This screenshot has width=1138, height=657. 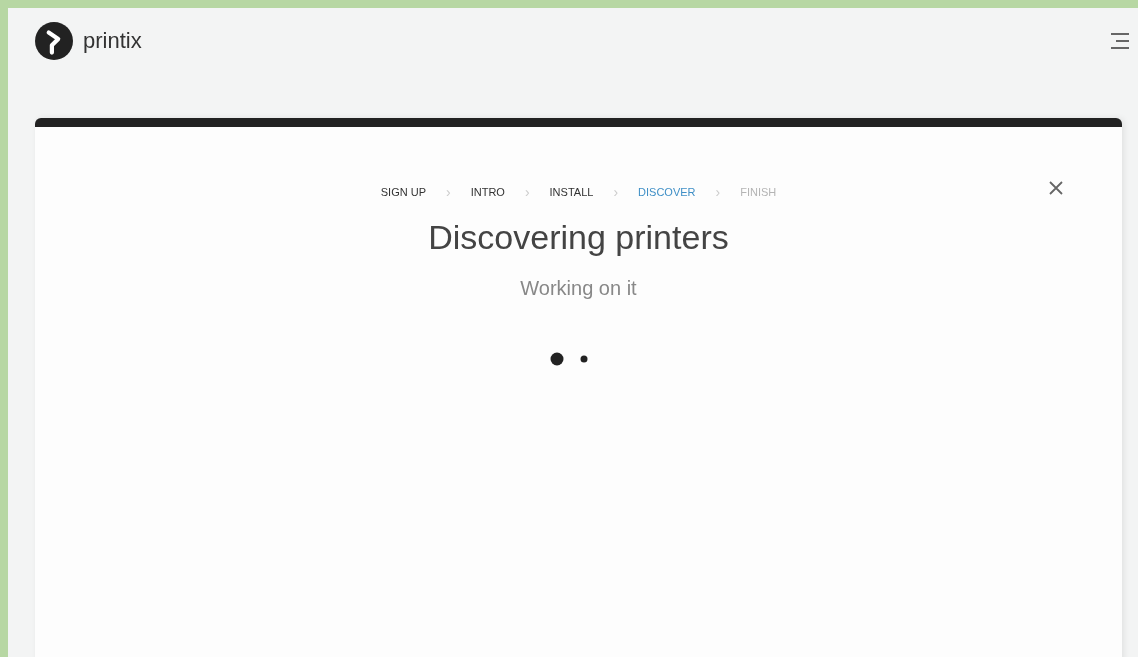 What do you see at coordinates (54, 41) in the screenshot?
I see `logo-icon` at bounding box center [54, 41].